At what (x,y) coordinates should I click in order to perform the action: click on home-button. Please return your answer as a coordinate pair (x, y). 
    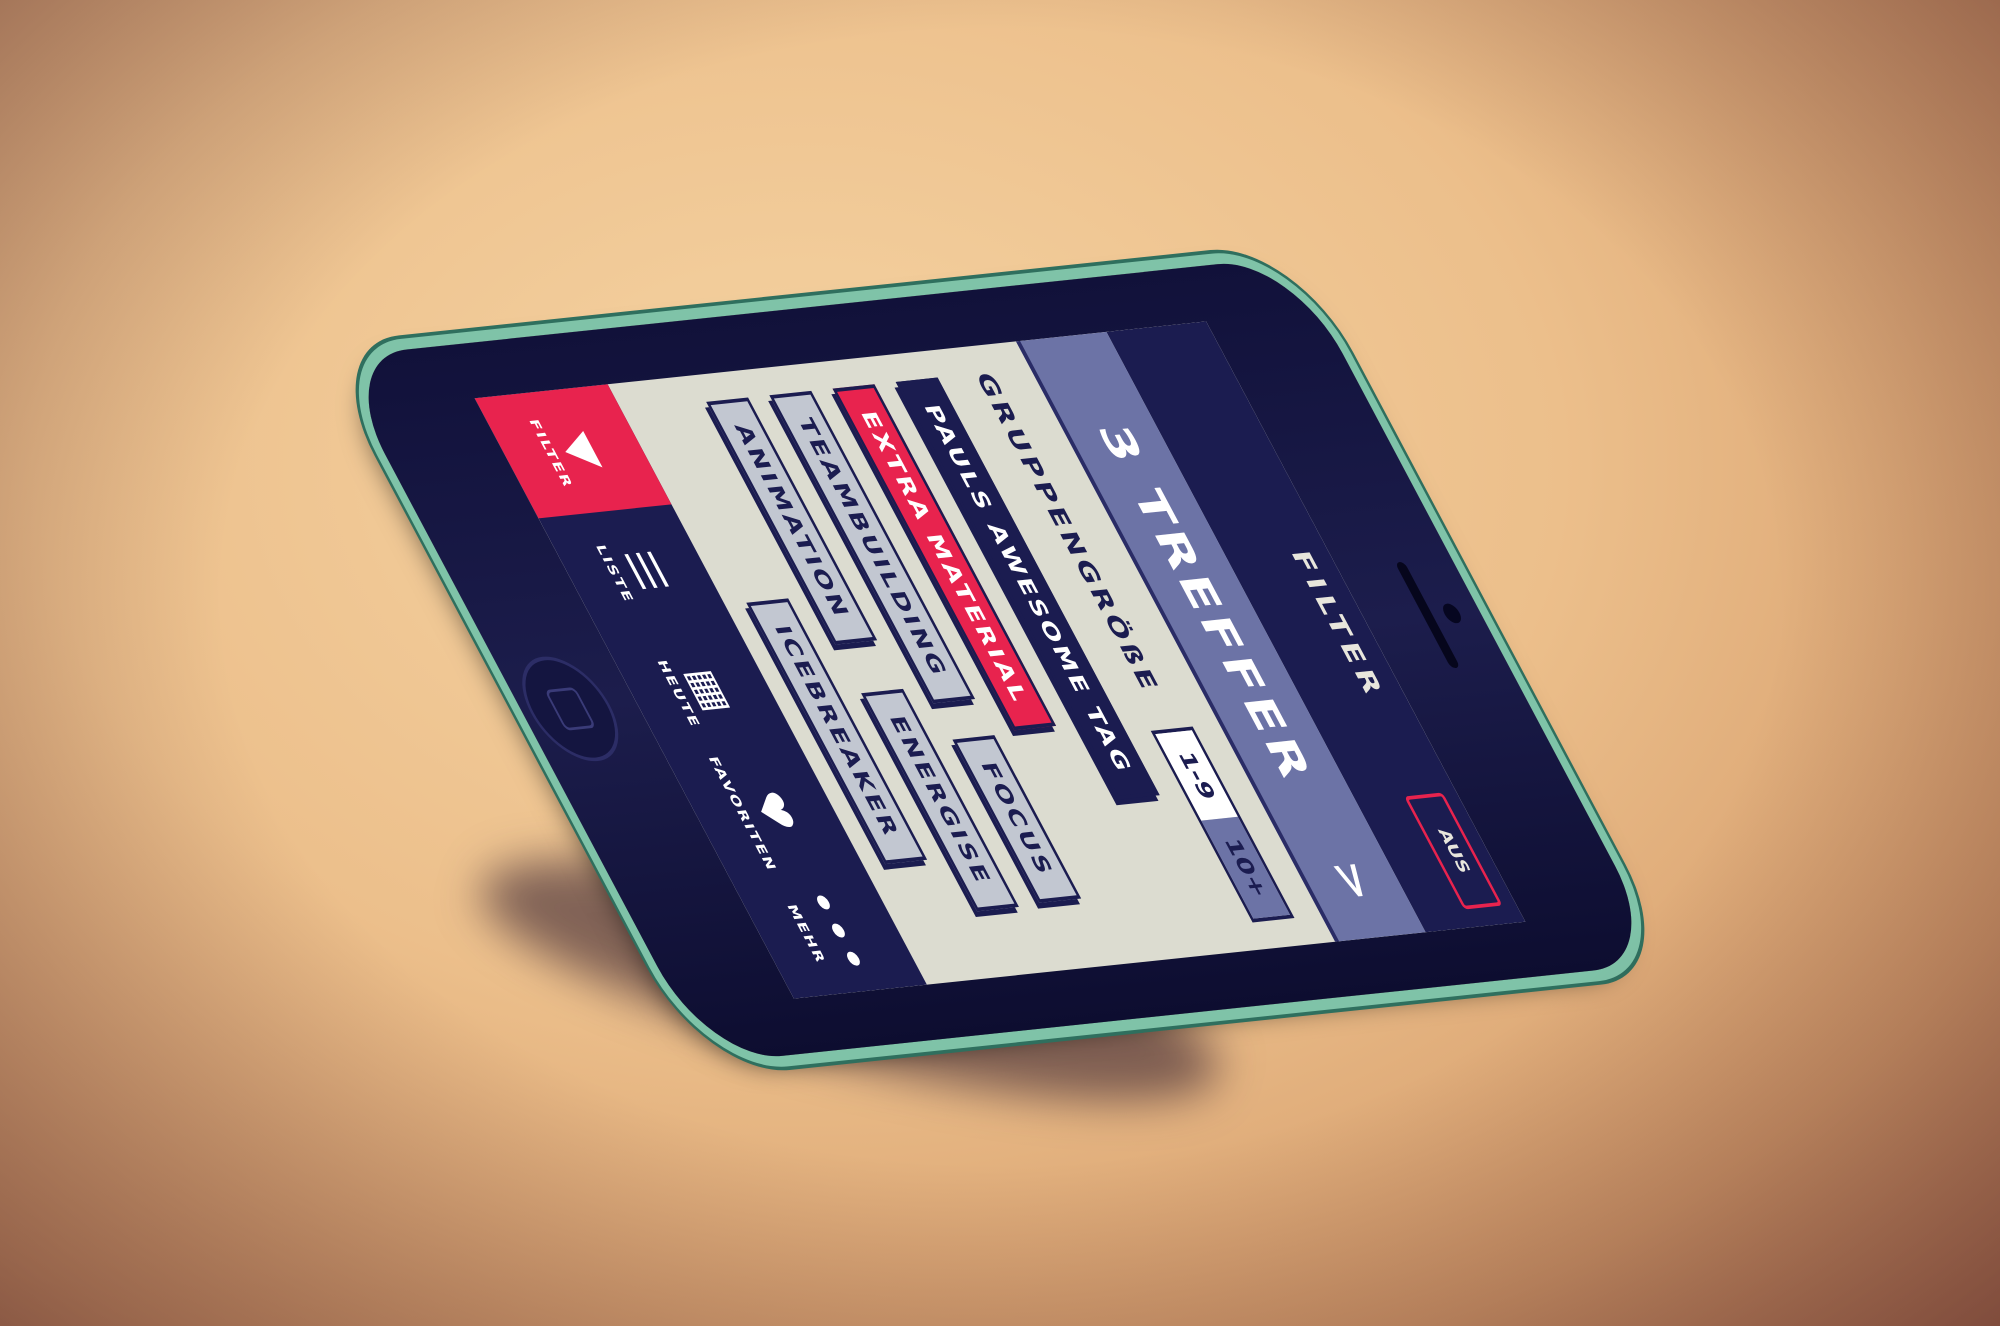
    Looking at the image, I should click on (570, 709).